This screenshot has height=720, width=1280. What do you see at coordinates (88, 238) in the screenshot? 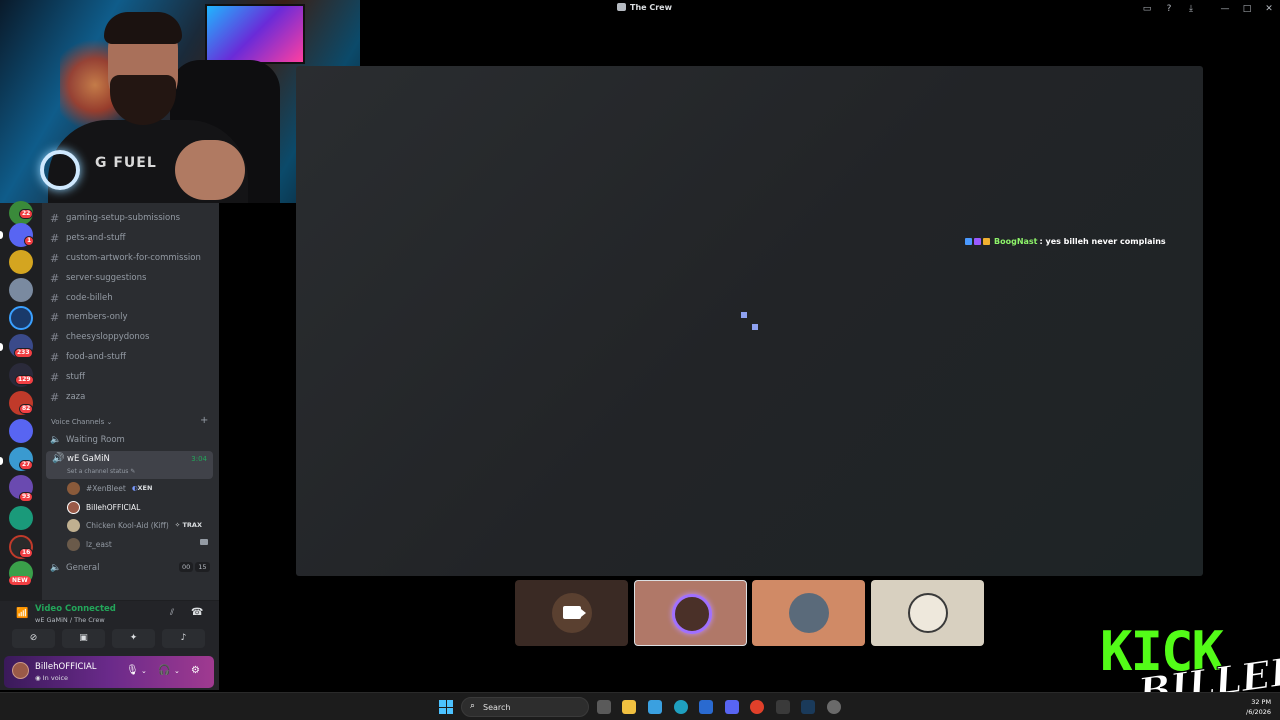
I see `channel-item: # pets-and-stuff` at bounding box center [88, 238].